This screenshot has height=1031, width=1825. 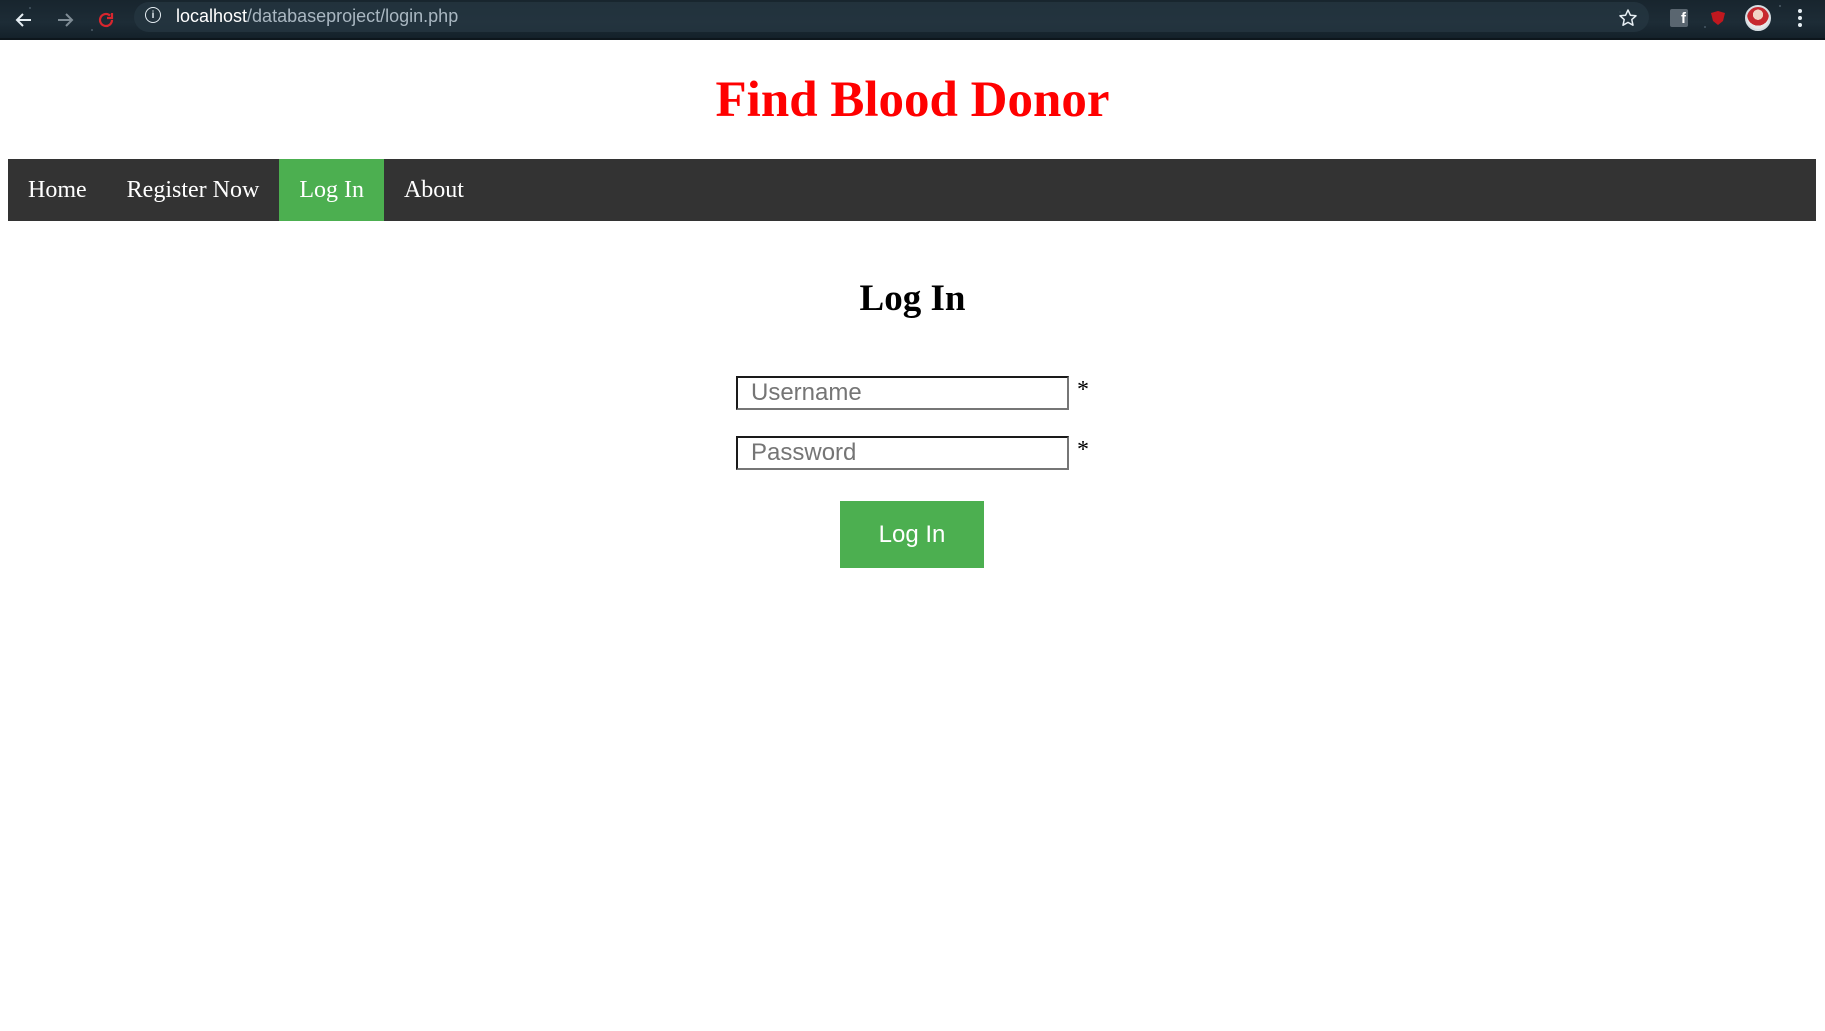 I want to click on nav-item-about: About, so click(x=434, y=190).